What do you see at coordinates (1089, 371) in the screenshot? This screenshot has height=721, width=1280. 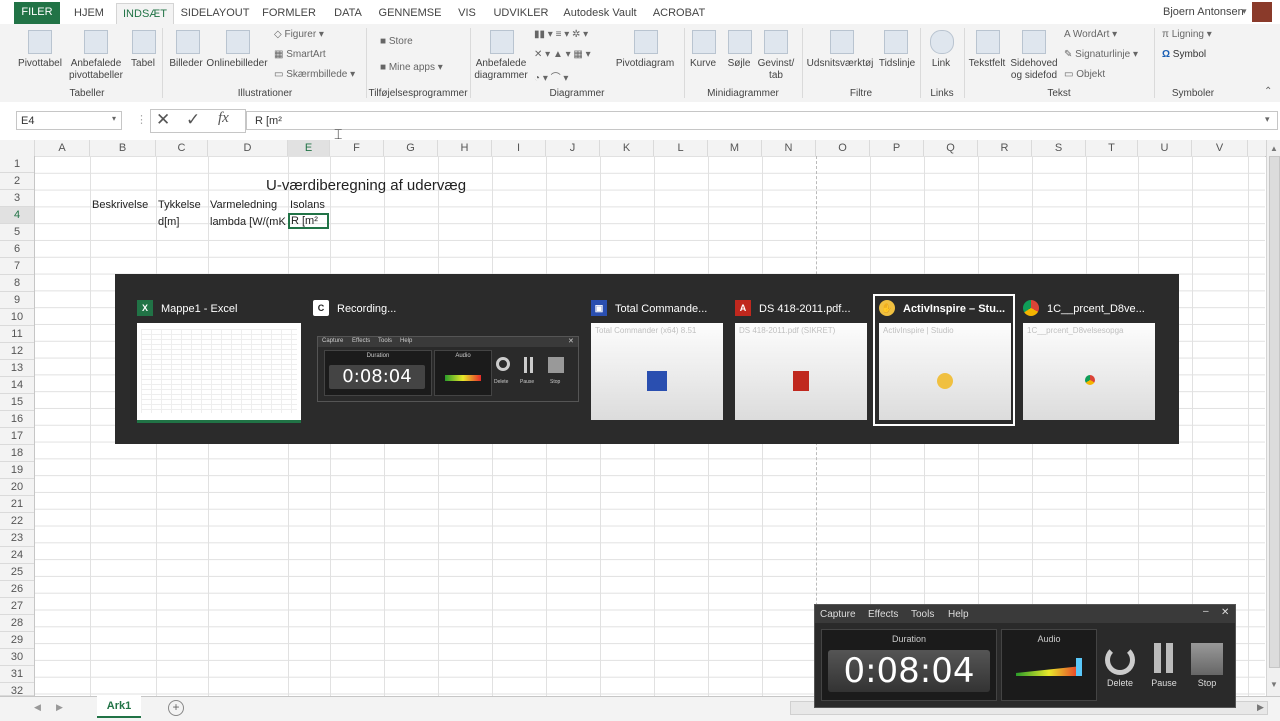 I see `chrome-thumbnail: 1C__prcent_D8velsesopga` at bounding box center [1089, 371].